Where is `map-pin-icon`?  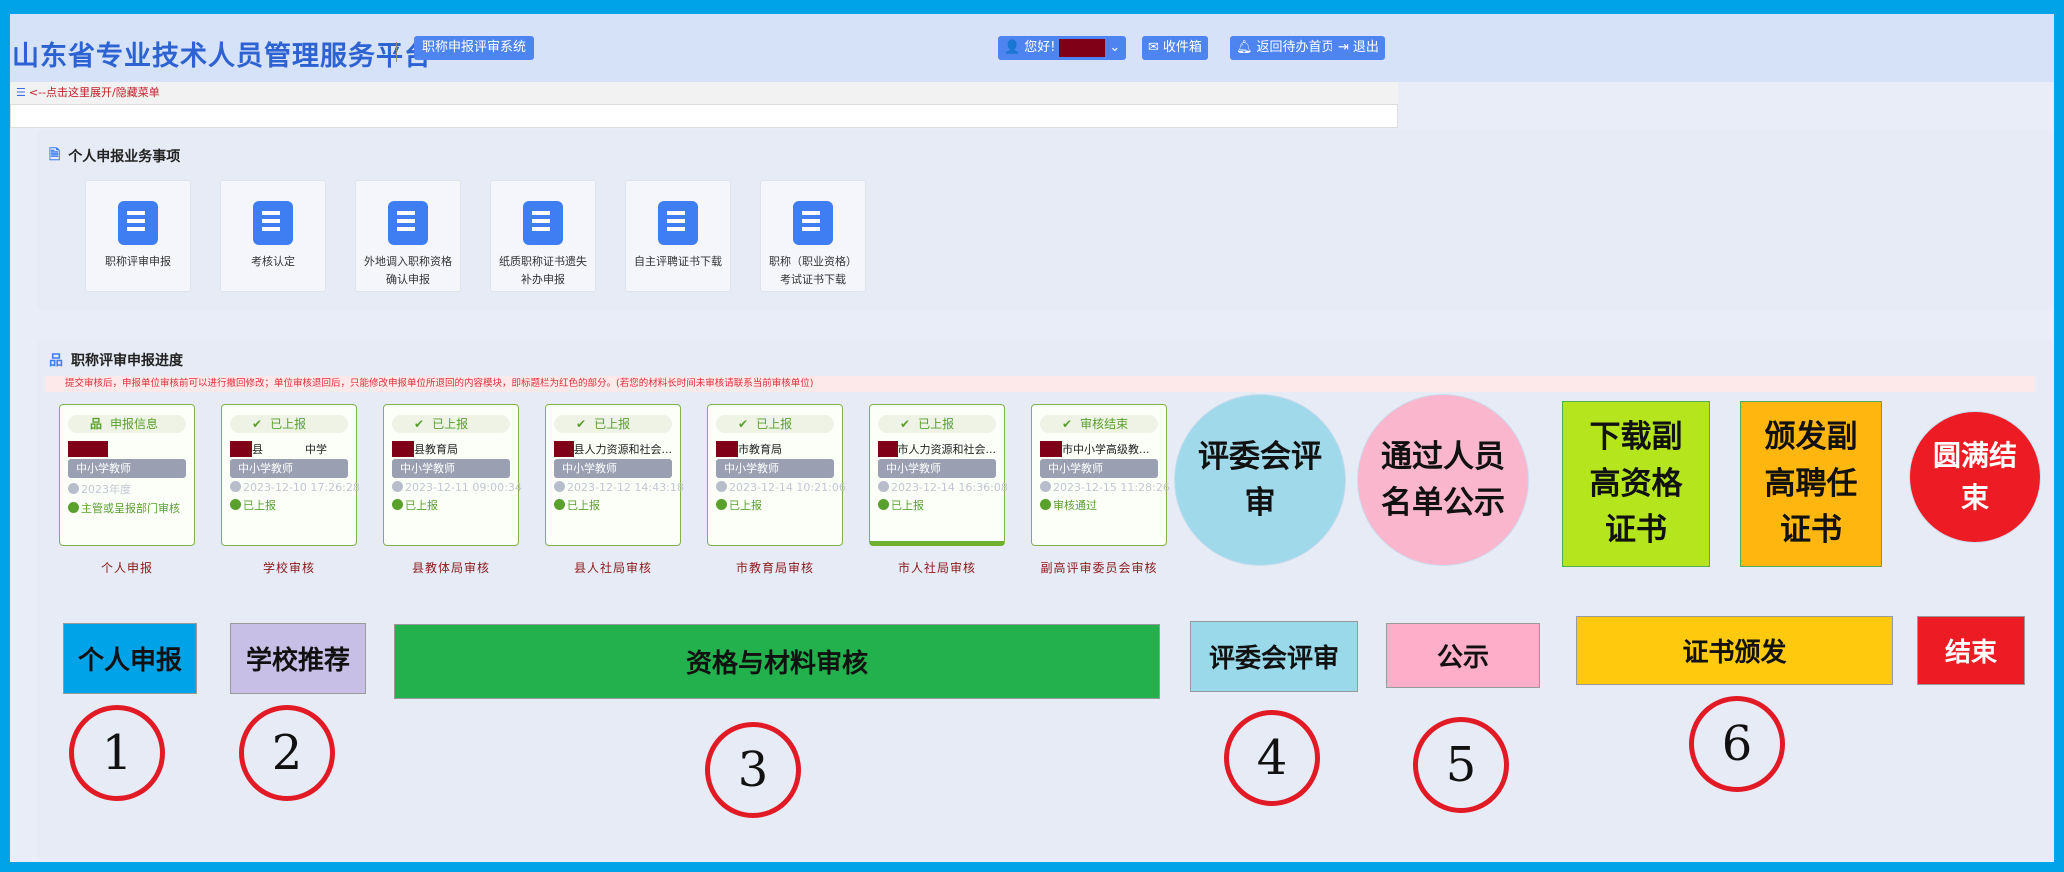
map-pin-icon is located at coordinates (408, 223).